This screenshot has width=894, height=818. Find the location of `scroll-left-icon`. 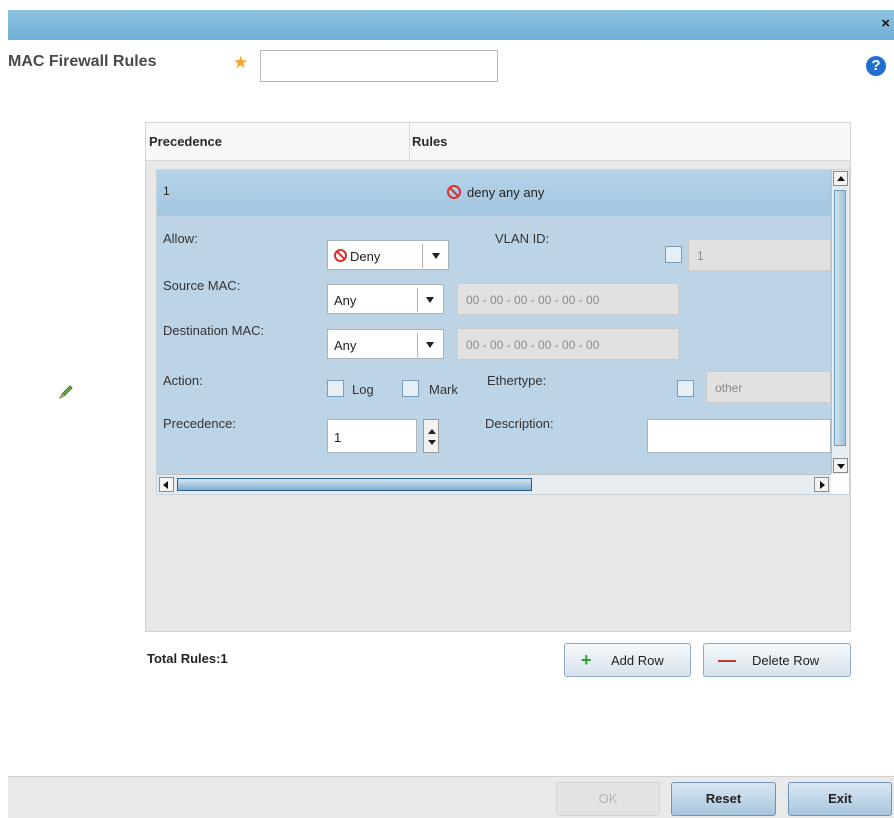

scroll-left-icon is located at coordinates (166, 484).